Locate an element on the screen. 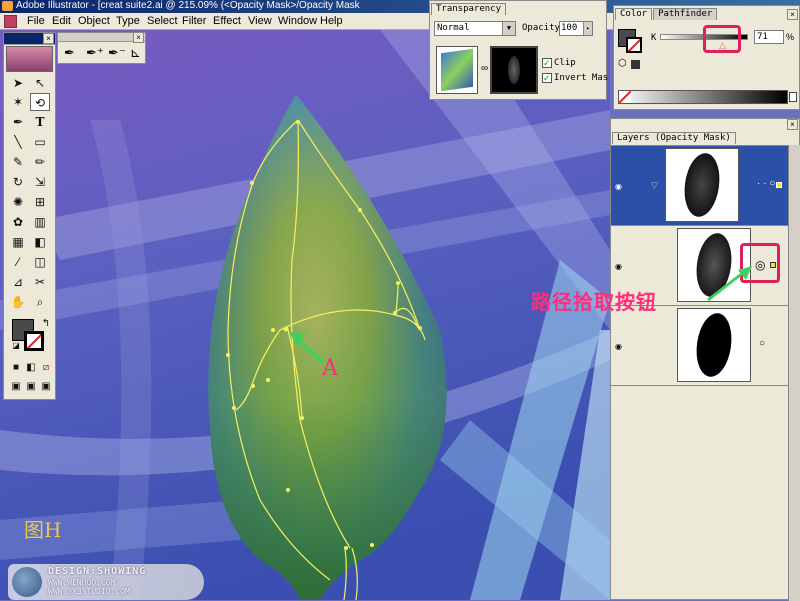  none-swatch-icon is located at coordinates (625, 97).